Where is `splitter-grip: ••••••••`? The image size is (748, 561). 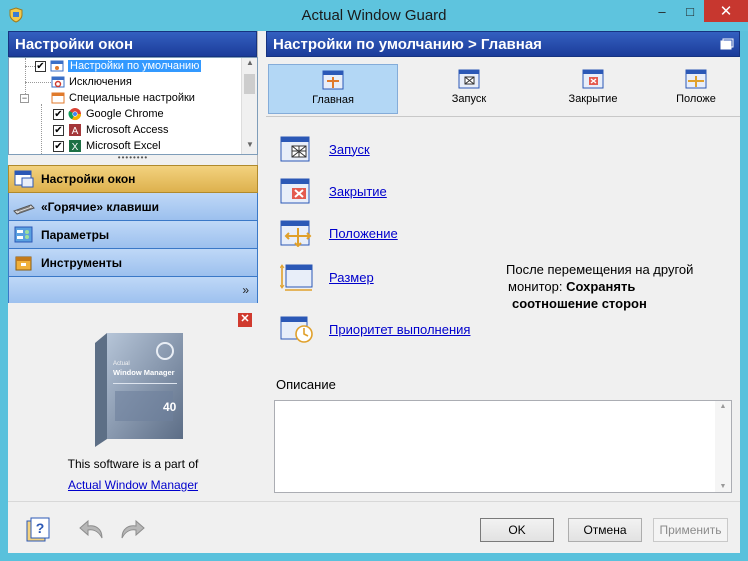
splitter-grip: •••••••• is located at coordinates (133, 158).